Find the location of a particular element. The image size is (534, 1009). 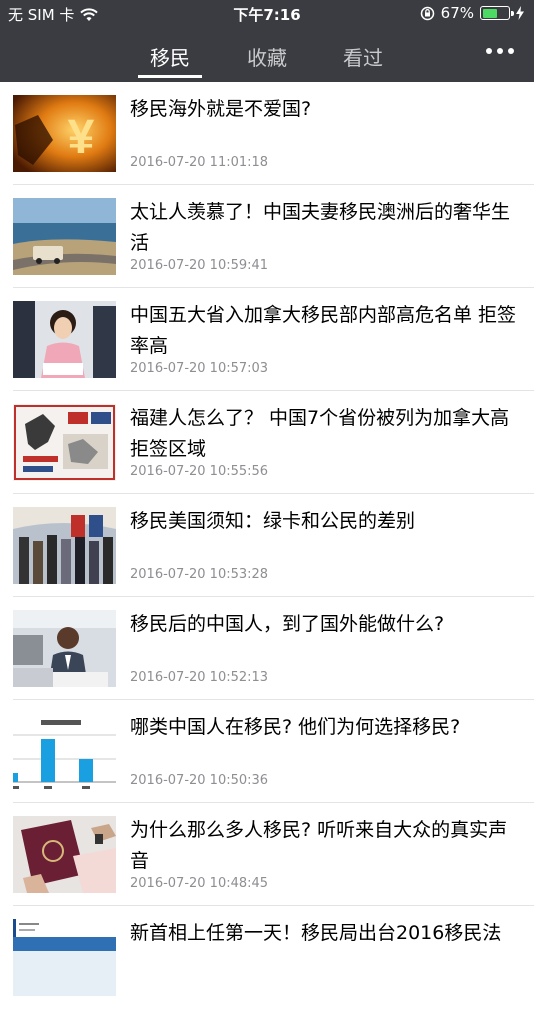

article-thumbnail: ¥ is located at coordinates (64, 133).